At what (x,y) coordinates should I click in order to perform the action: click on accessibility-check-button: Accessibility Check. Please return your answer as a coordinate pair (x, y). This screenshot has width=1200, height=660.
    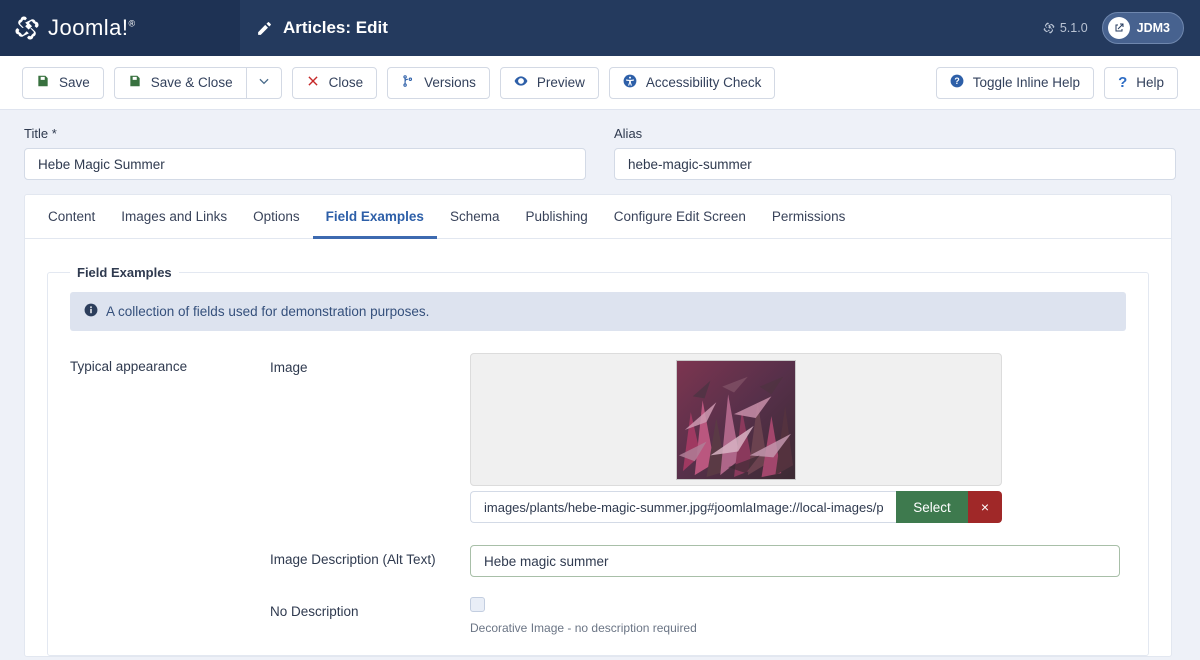
    Looking at the image, I should click on (692, 82).